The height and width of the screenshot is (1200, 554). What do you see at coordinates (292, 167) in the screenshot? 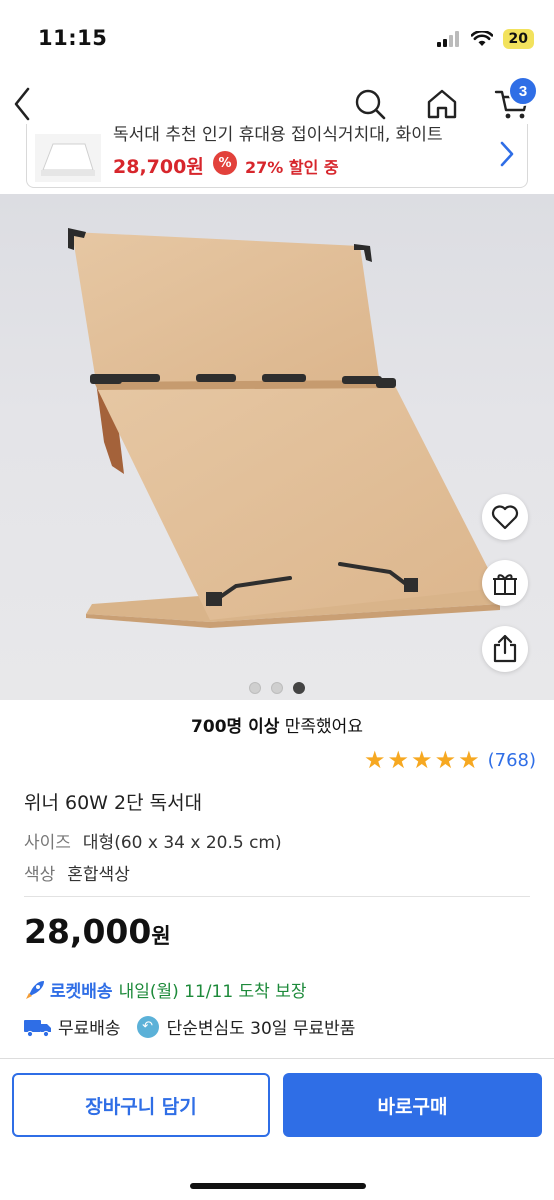
I see `promo-discount: 27% 할인 중` at bounding box center [292, 167].